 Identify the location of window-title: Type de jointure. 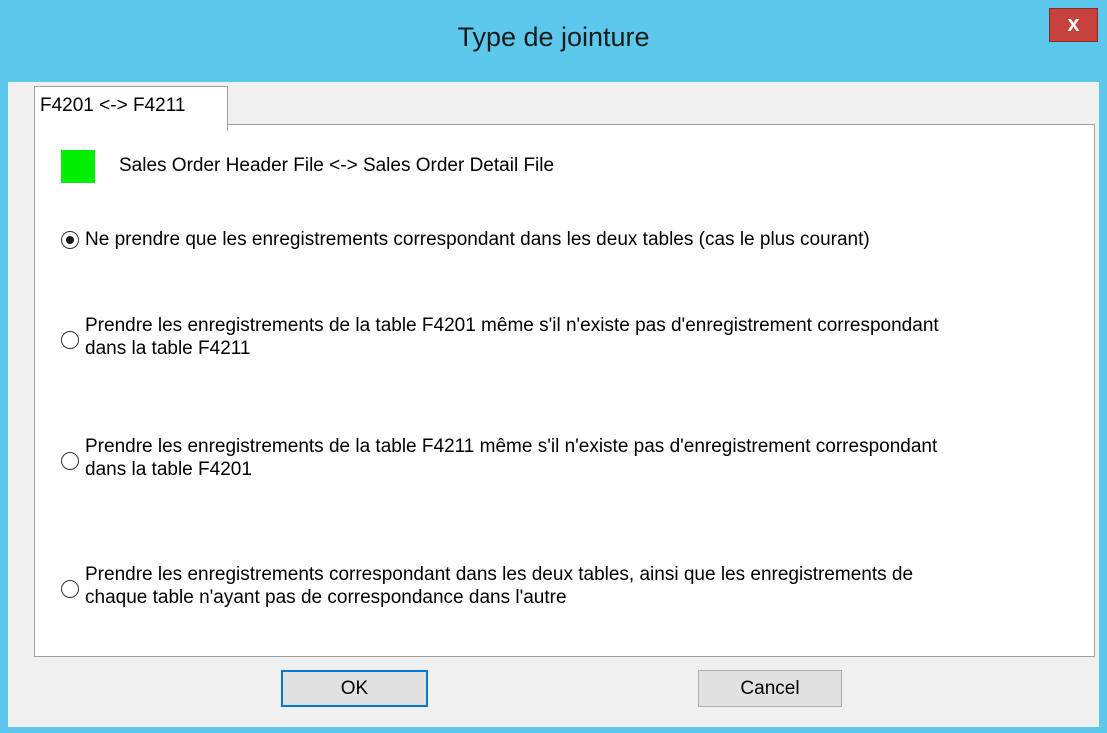
(553, 37).